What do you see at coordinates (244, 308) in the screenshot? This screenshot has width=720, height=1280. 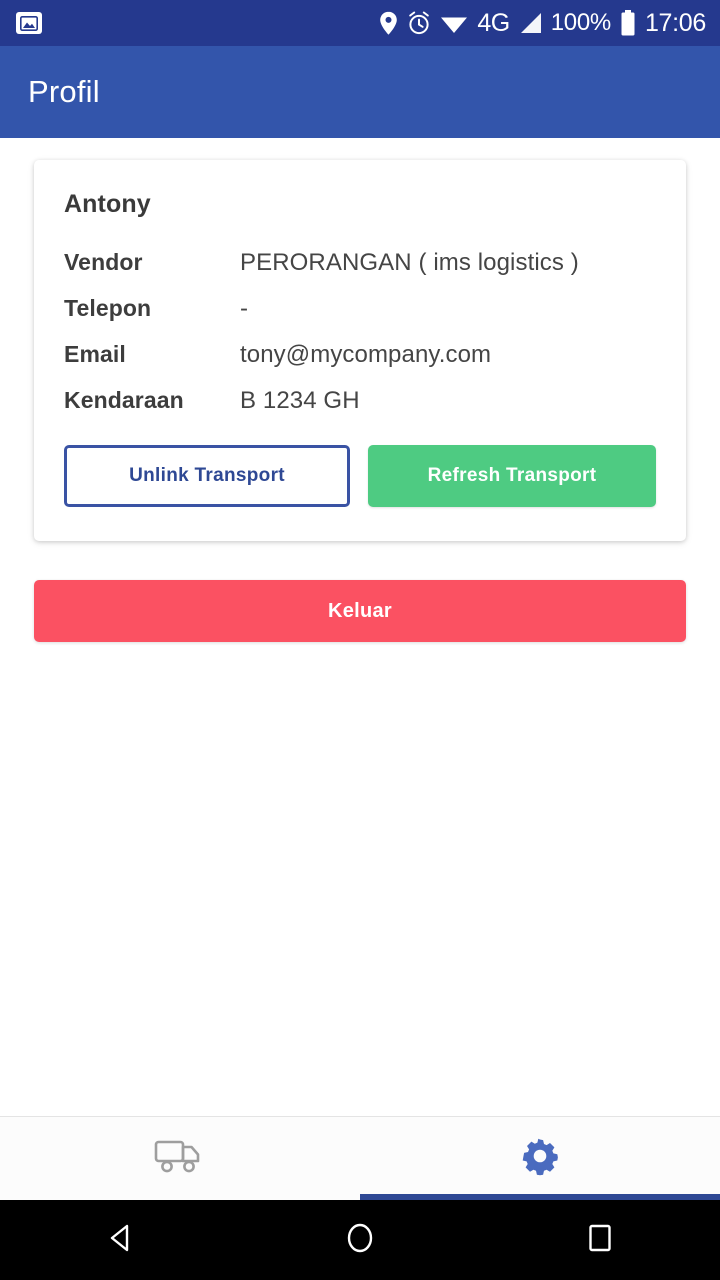 I see `info-value-telepon: -` at bounding box center [244, 308].